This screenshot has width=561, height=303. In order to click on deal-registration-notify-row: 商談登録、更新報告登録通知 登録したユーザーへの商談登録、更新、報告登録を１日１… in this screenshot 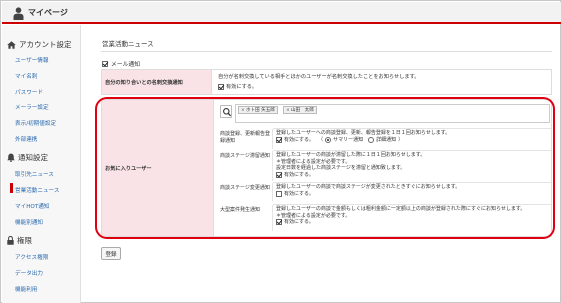, I will do `click(385, 138)`.